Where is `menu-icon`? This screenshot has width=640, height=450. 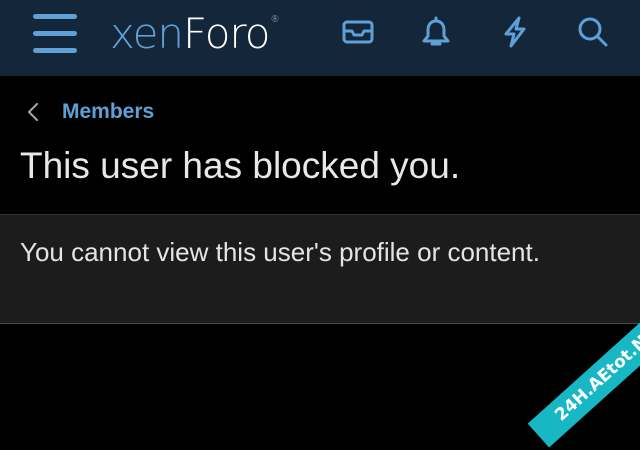 menu-icon is located at coordinates (55, 34).